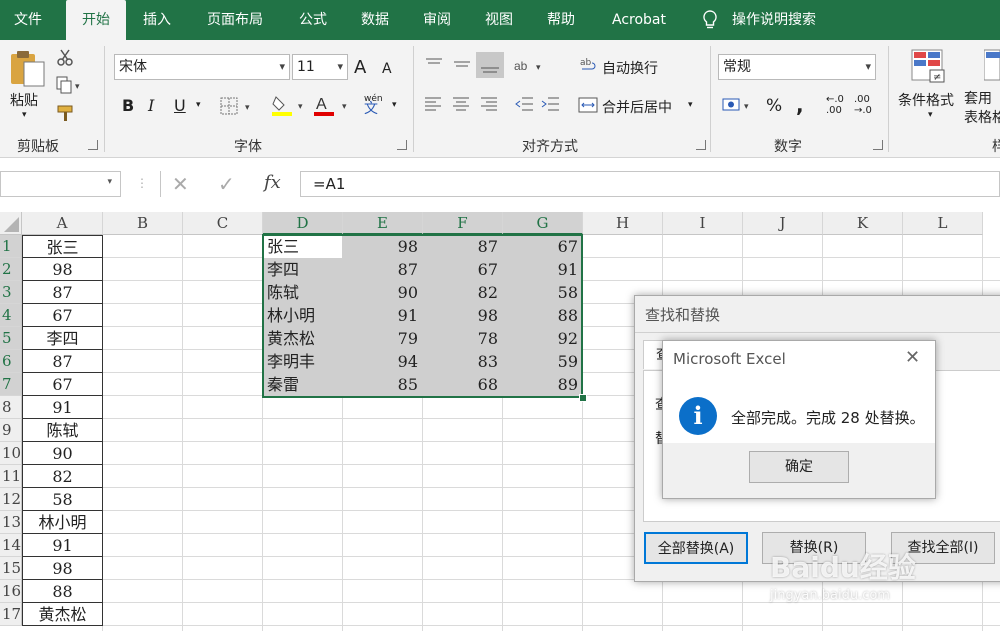 The image size is (1000, 631). Describe the element at coordinates (387, 69) in the screenshot. I see `shrink-font-button: A` at that location.